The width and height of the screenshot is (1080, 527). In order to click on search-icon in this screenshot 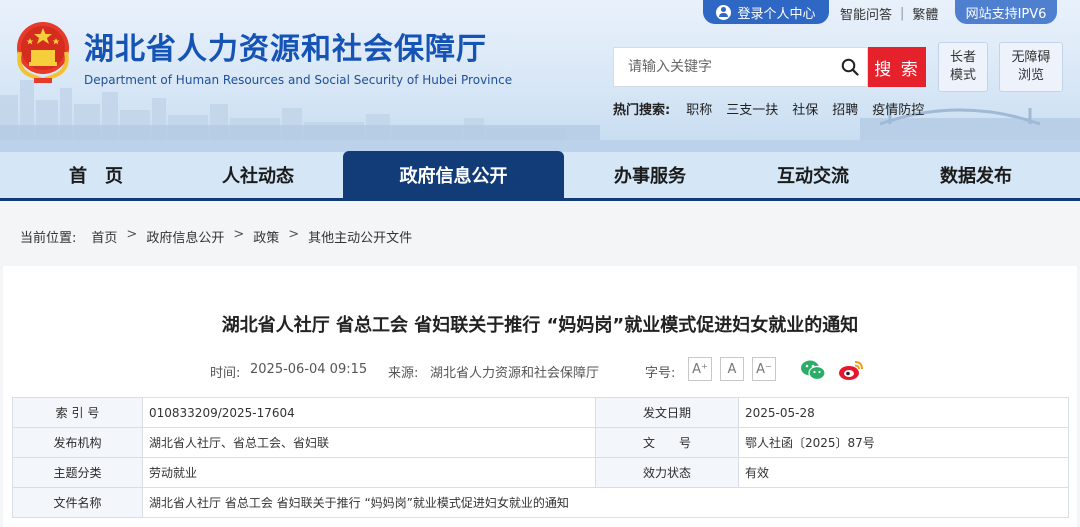, I will do `click(850, 67)`.